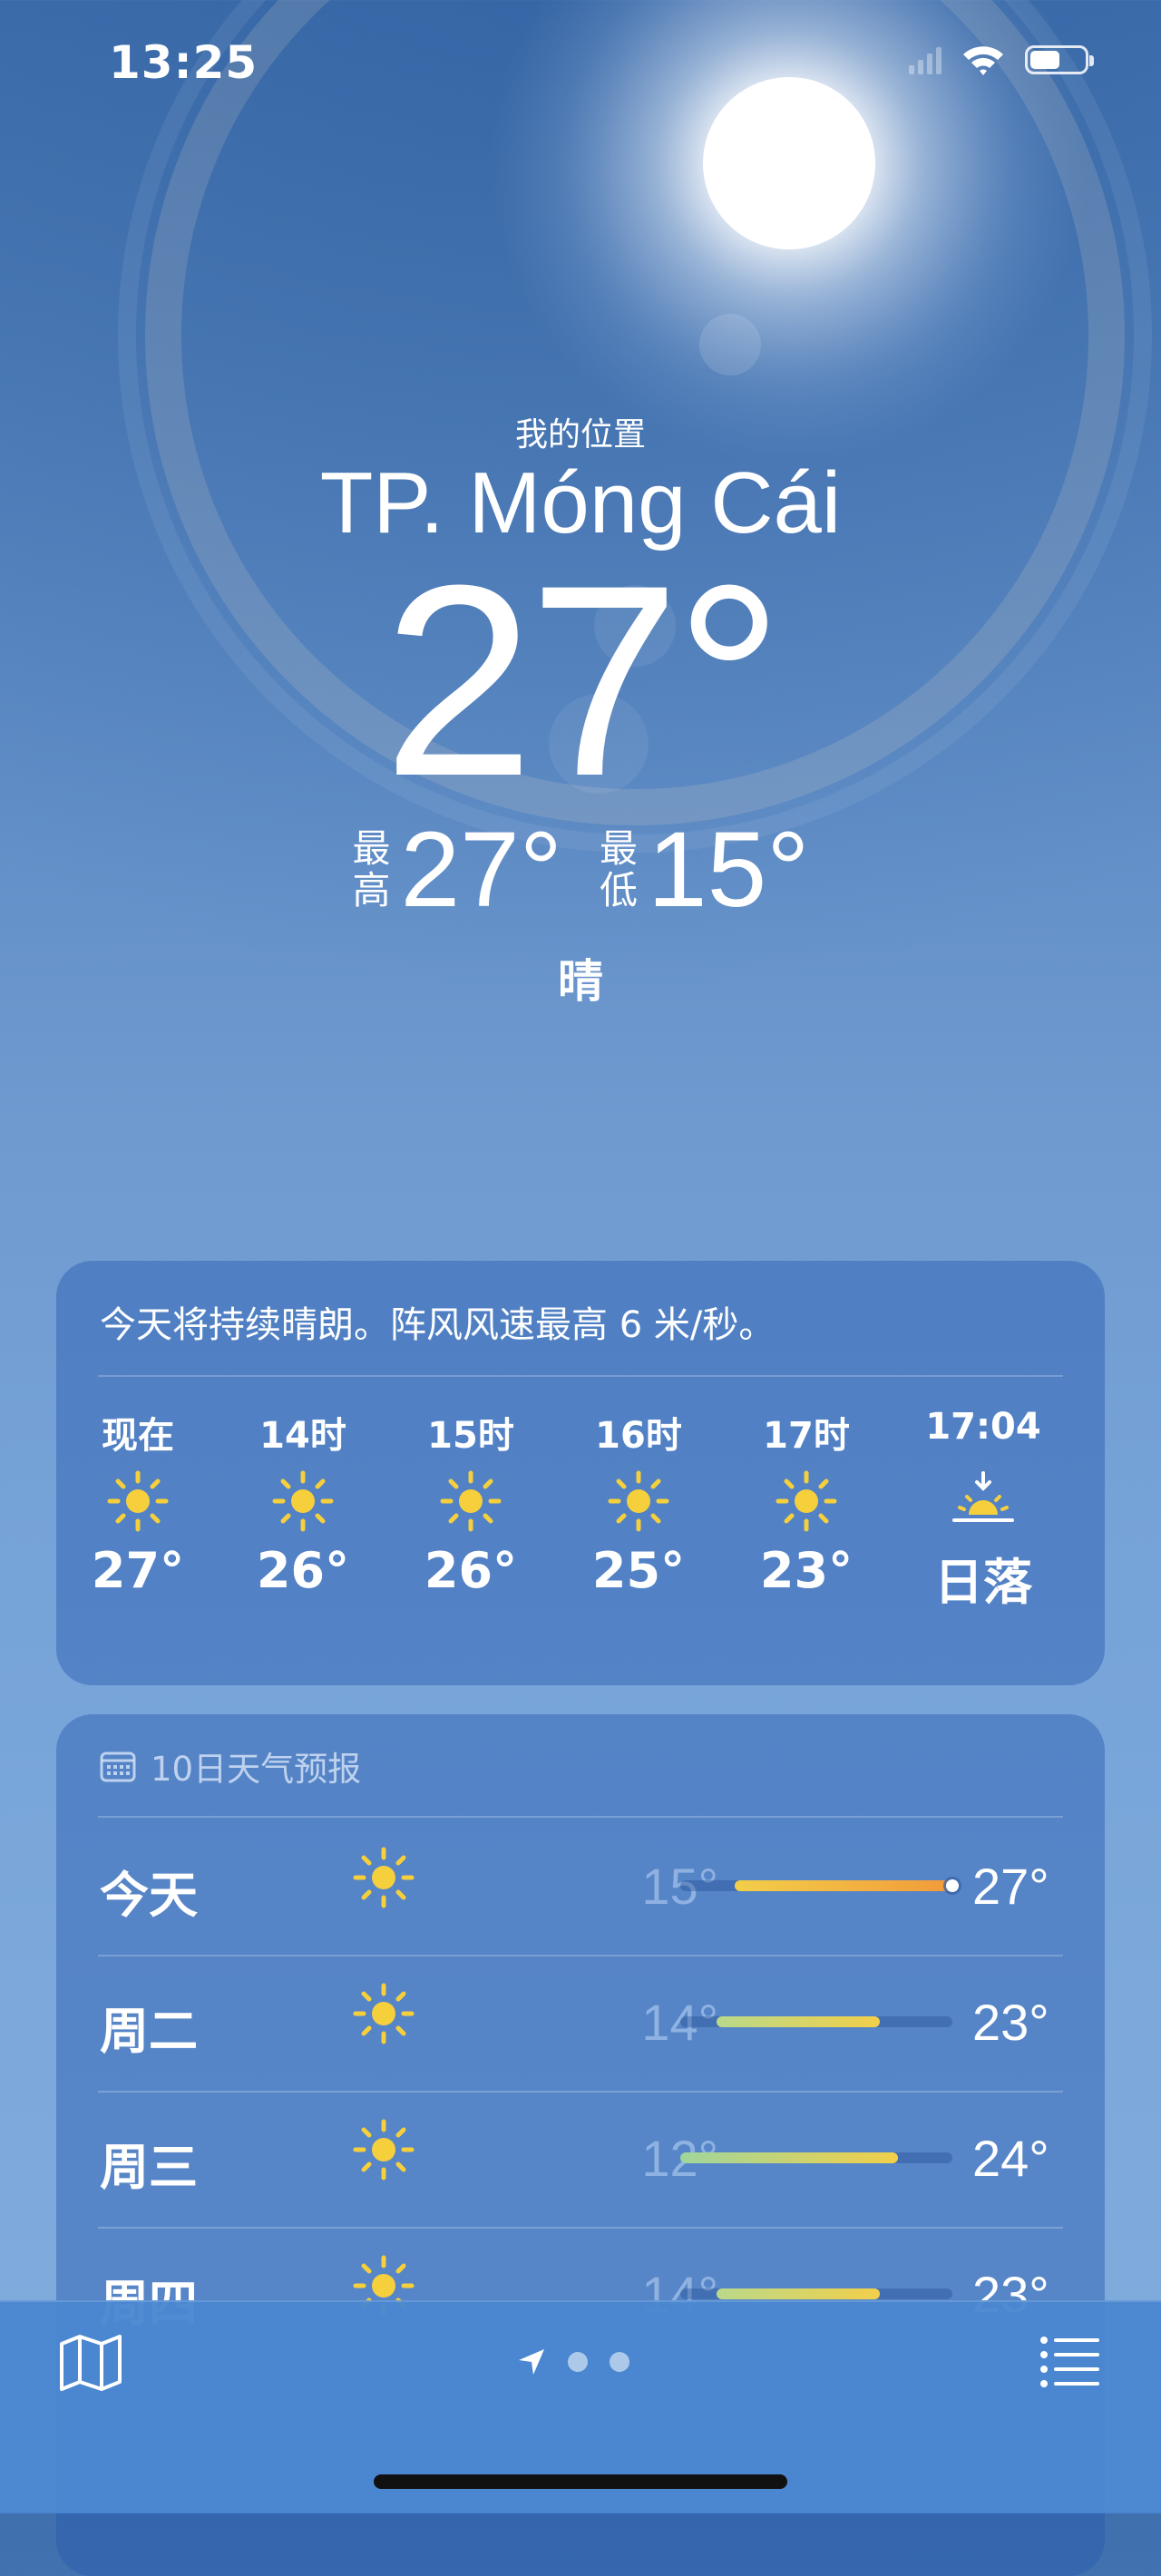 The image size is (1161, 2576). I want to click on forecast-row: 周二 14° 23°, so click(580, 2023).